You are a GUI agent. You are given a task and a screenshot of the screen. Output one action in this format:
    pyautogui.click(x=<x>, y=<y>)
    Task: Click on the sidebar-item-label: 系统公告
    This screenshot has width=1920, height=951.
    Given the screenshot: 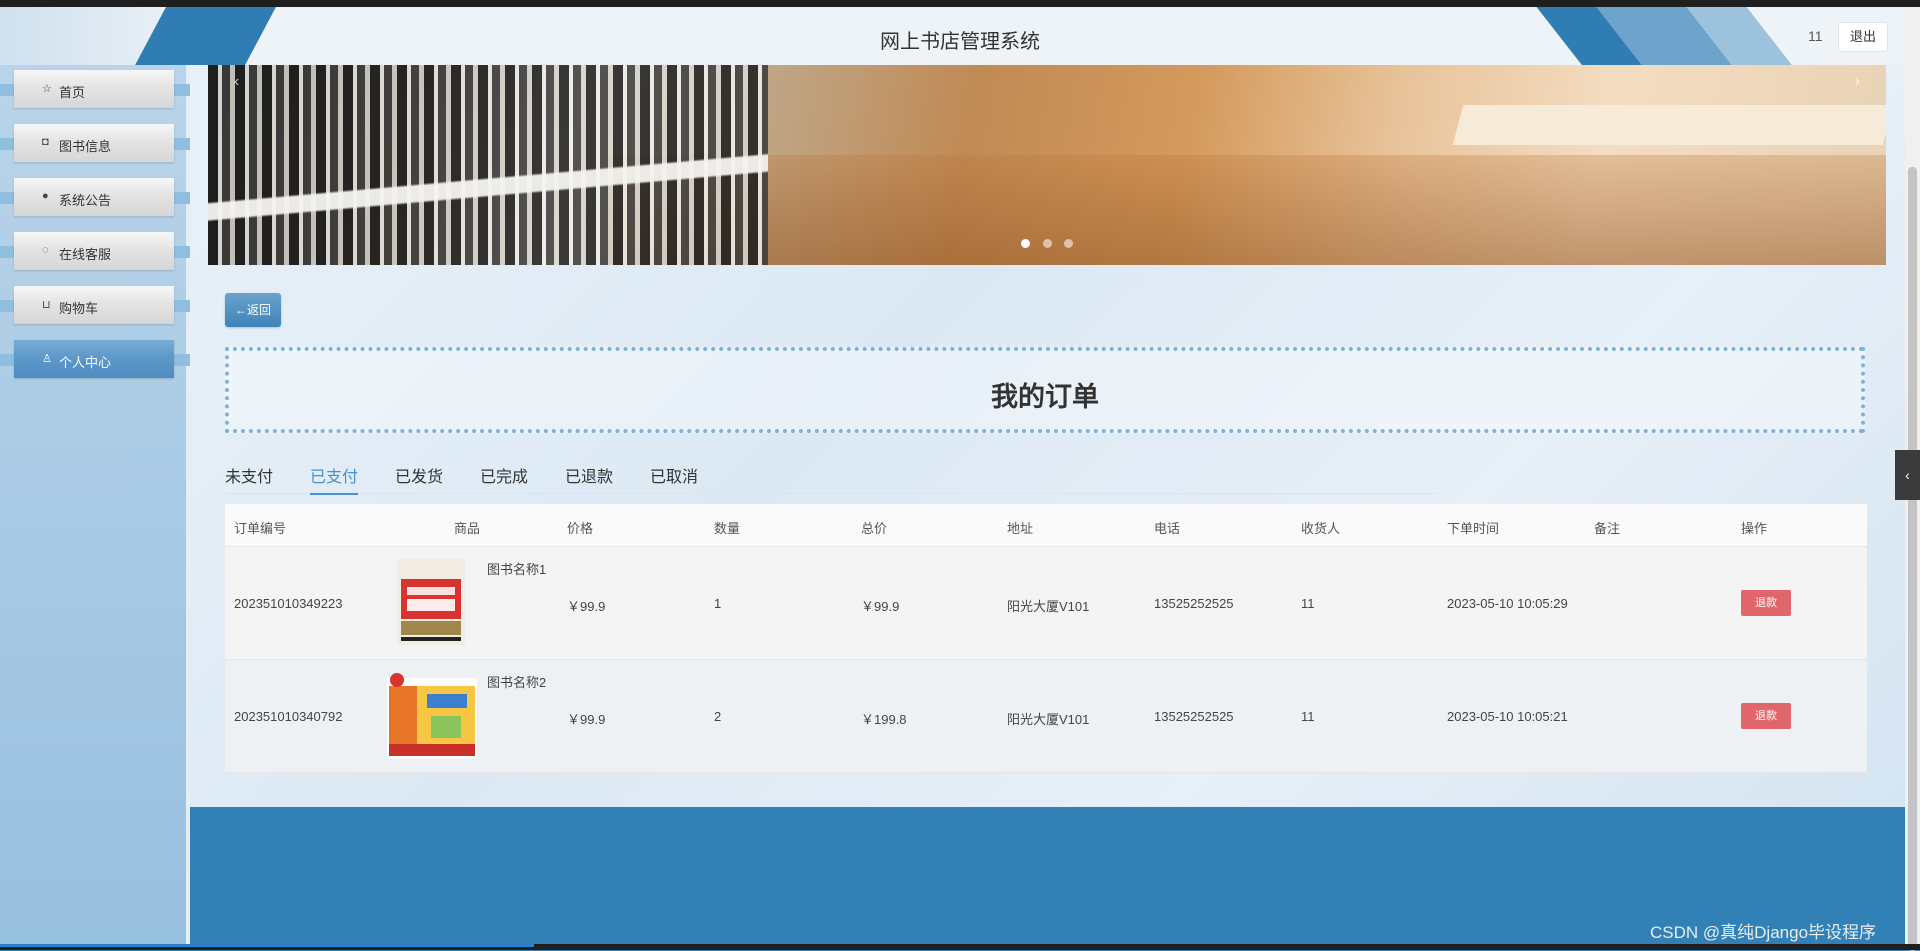 What is the action you would take?
    pyautogui.click(x=85, y=200)
    